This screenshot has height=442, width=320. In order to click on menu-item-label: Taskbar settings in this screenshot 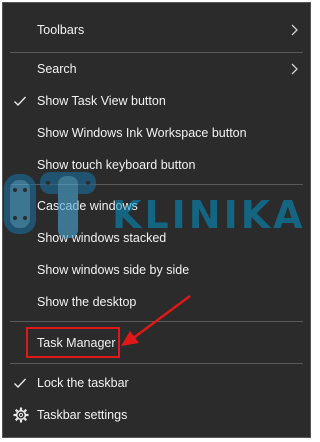, I will do `click(82, 415)`.